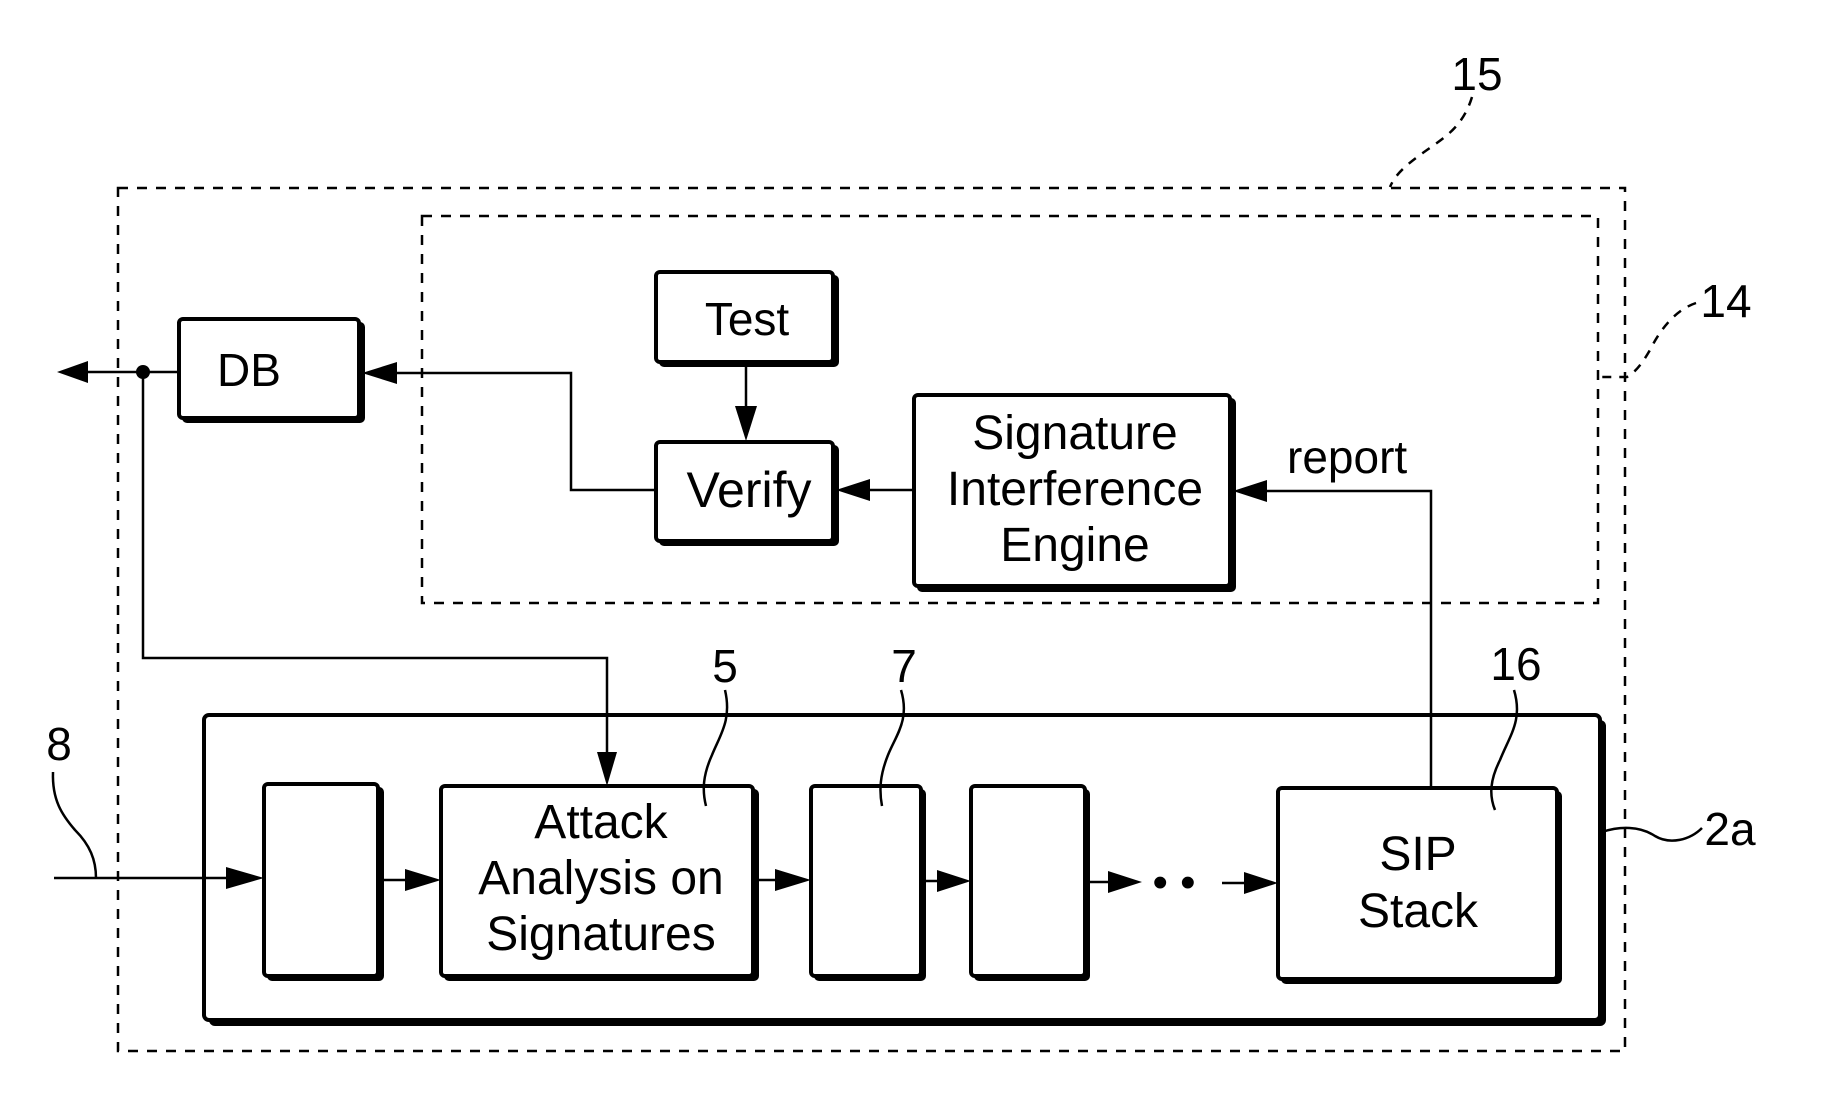 The height and width of the screenshot is (1120, 1825). I want to click on attack-label-line-1: Attack, so click(601, 822).